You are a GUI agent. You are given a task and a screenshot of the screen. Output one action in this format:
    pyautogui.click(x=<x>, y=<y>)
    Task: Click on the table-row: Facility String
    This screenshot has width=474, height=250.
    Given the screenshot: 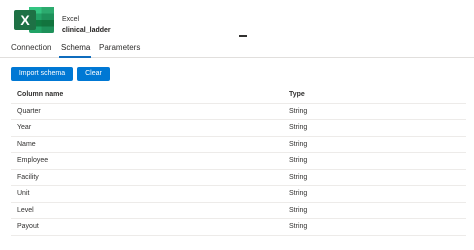 What is the action you would take?
    pyautogui.click(x=238, y=178)
    